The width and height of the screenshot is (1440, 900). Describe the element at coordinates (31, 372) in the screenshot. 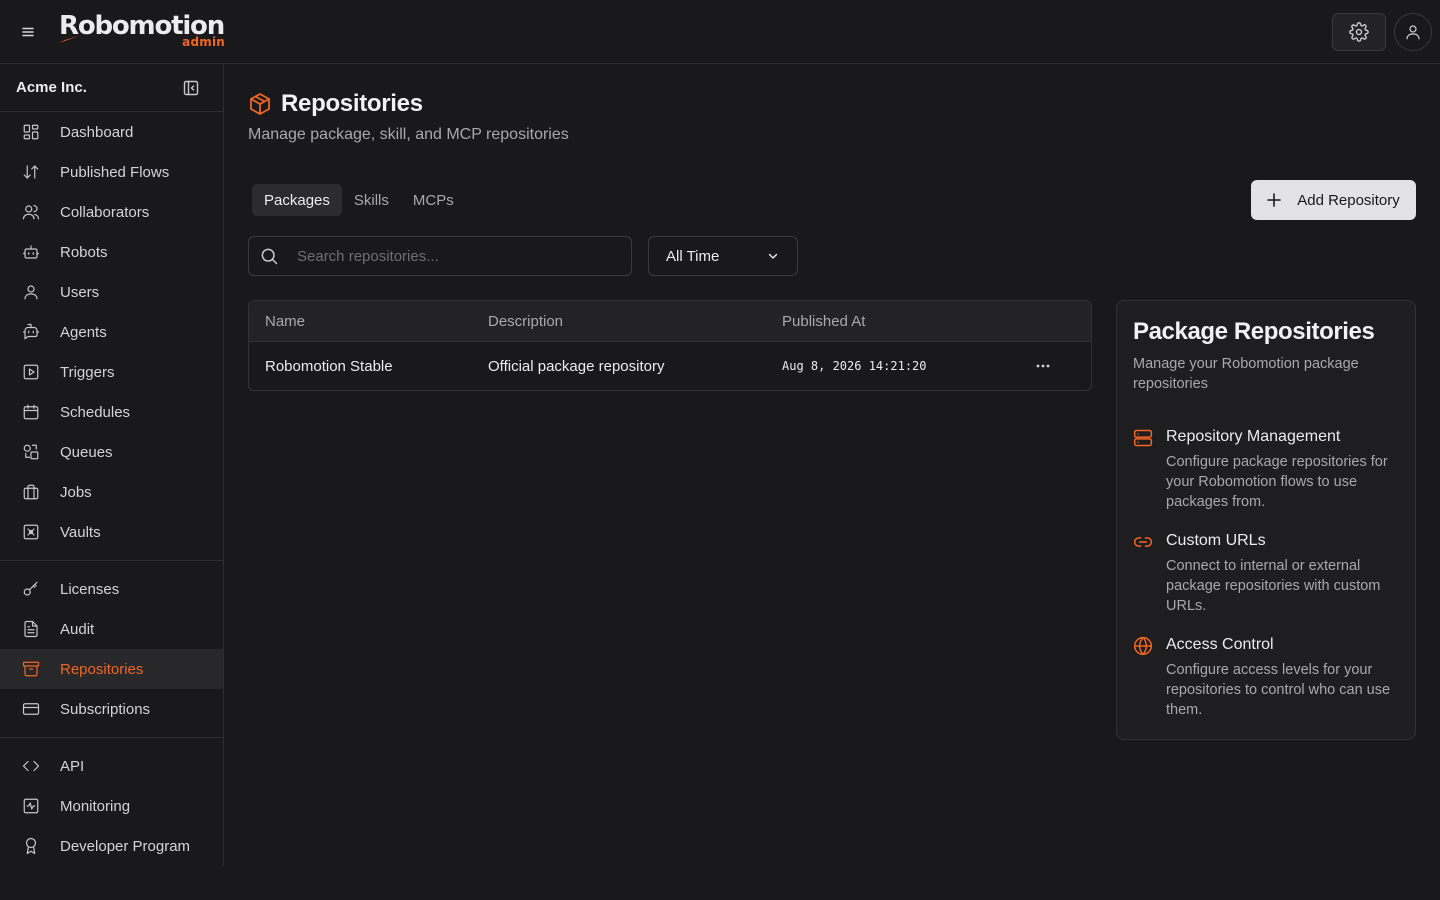

I see `play-square-icon` at that location.